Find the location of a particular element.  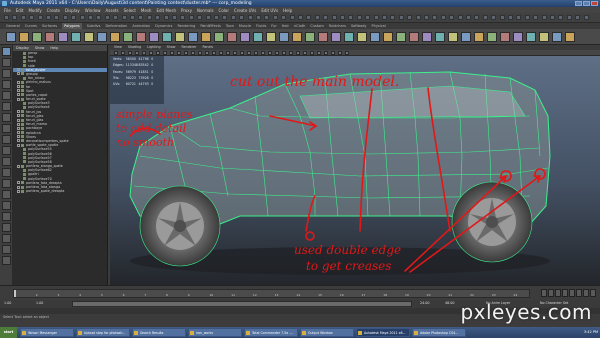

step-back-button is located at coordinates (558, 293).